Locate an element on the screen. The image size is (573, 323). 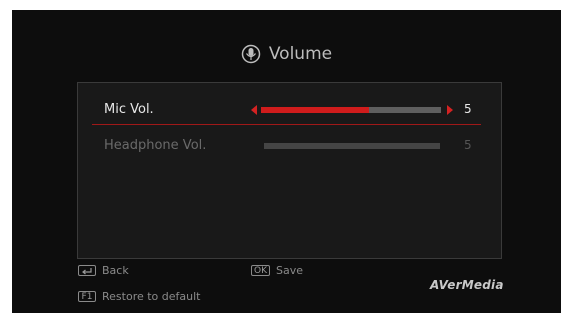
selection-underline is located at coordinates (286, 124).